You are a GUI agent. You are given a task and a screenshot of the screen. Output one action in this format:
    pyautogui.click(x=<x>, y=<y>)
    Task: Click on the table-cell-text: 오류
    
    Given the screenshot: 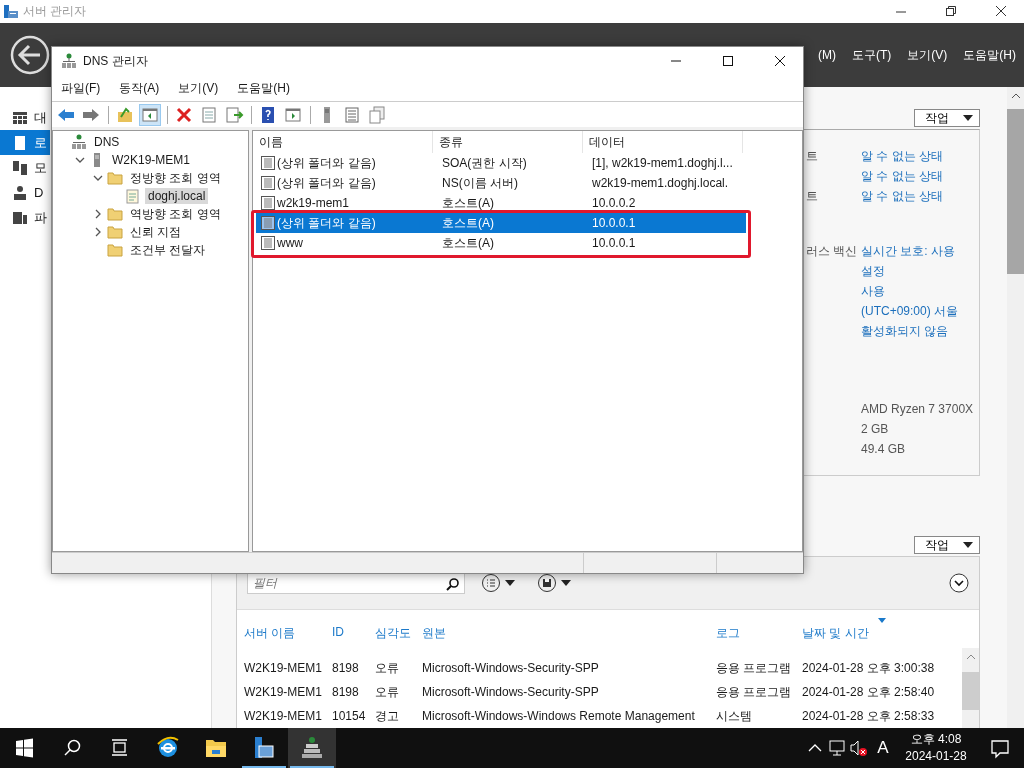 What is the action you would take?
    pyautogui.click(x=387, y=668)
    